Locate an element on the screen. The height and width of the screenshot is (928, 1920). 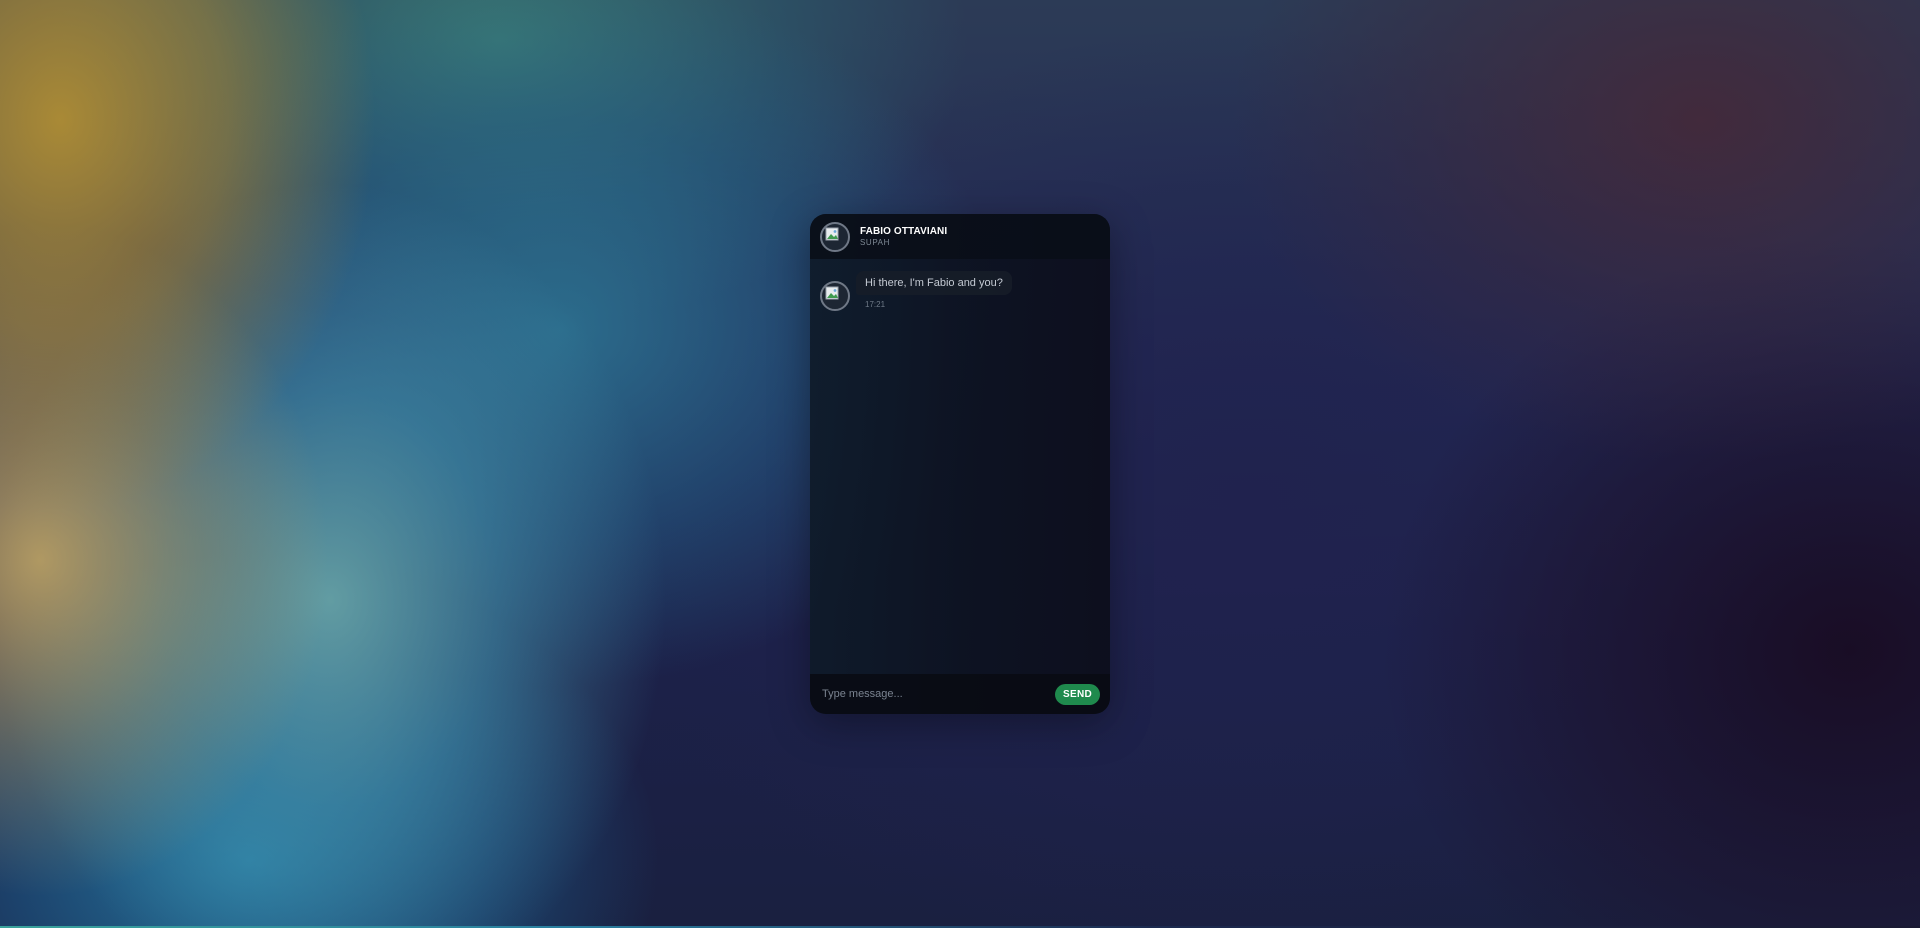
message-body: Hi there, I'm Fabio and you? 17:21 is located at coordinates (934, 290).